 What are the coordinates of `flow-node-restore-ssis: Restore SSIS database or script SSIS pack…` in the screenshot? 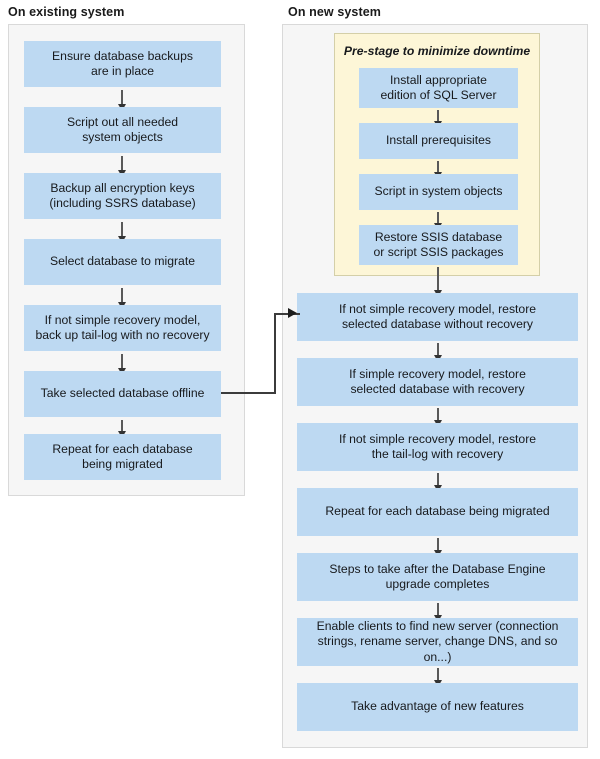 It's located at (438, 245).